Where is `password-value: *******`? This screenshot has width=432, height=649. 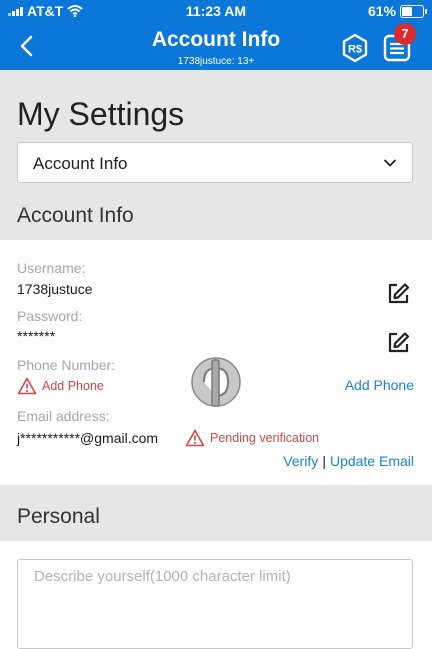
password-value: ******* is located at coordinates (36, 336).